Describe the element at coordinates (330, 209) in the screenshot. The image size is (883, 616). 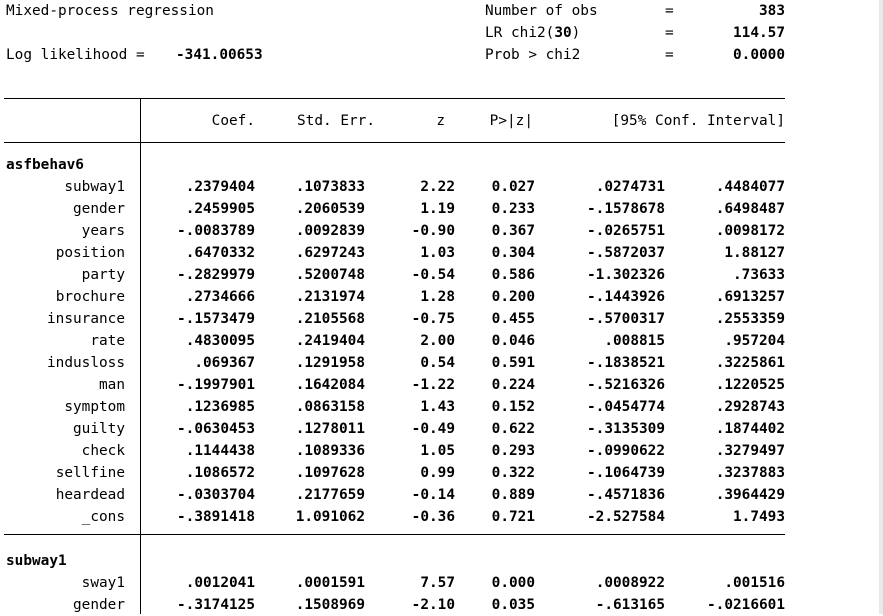
I see `se-value: .2060539` at that location.